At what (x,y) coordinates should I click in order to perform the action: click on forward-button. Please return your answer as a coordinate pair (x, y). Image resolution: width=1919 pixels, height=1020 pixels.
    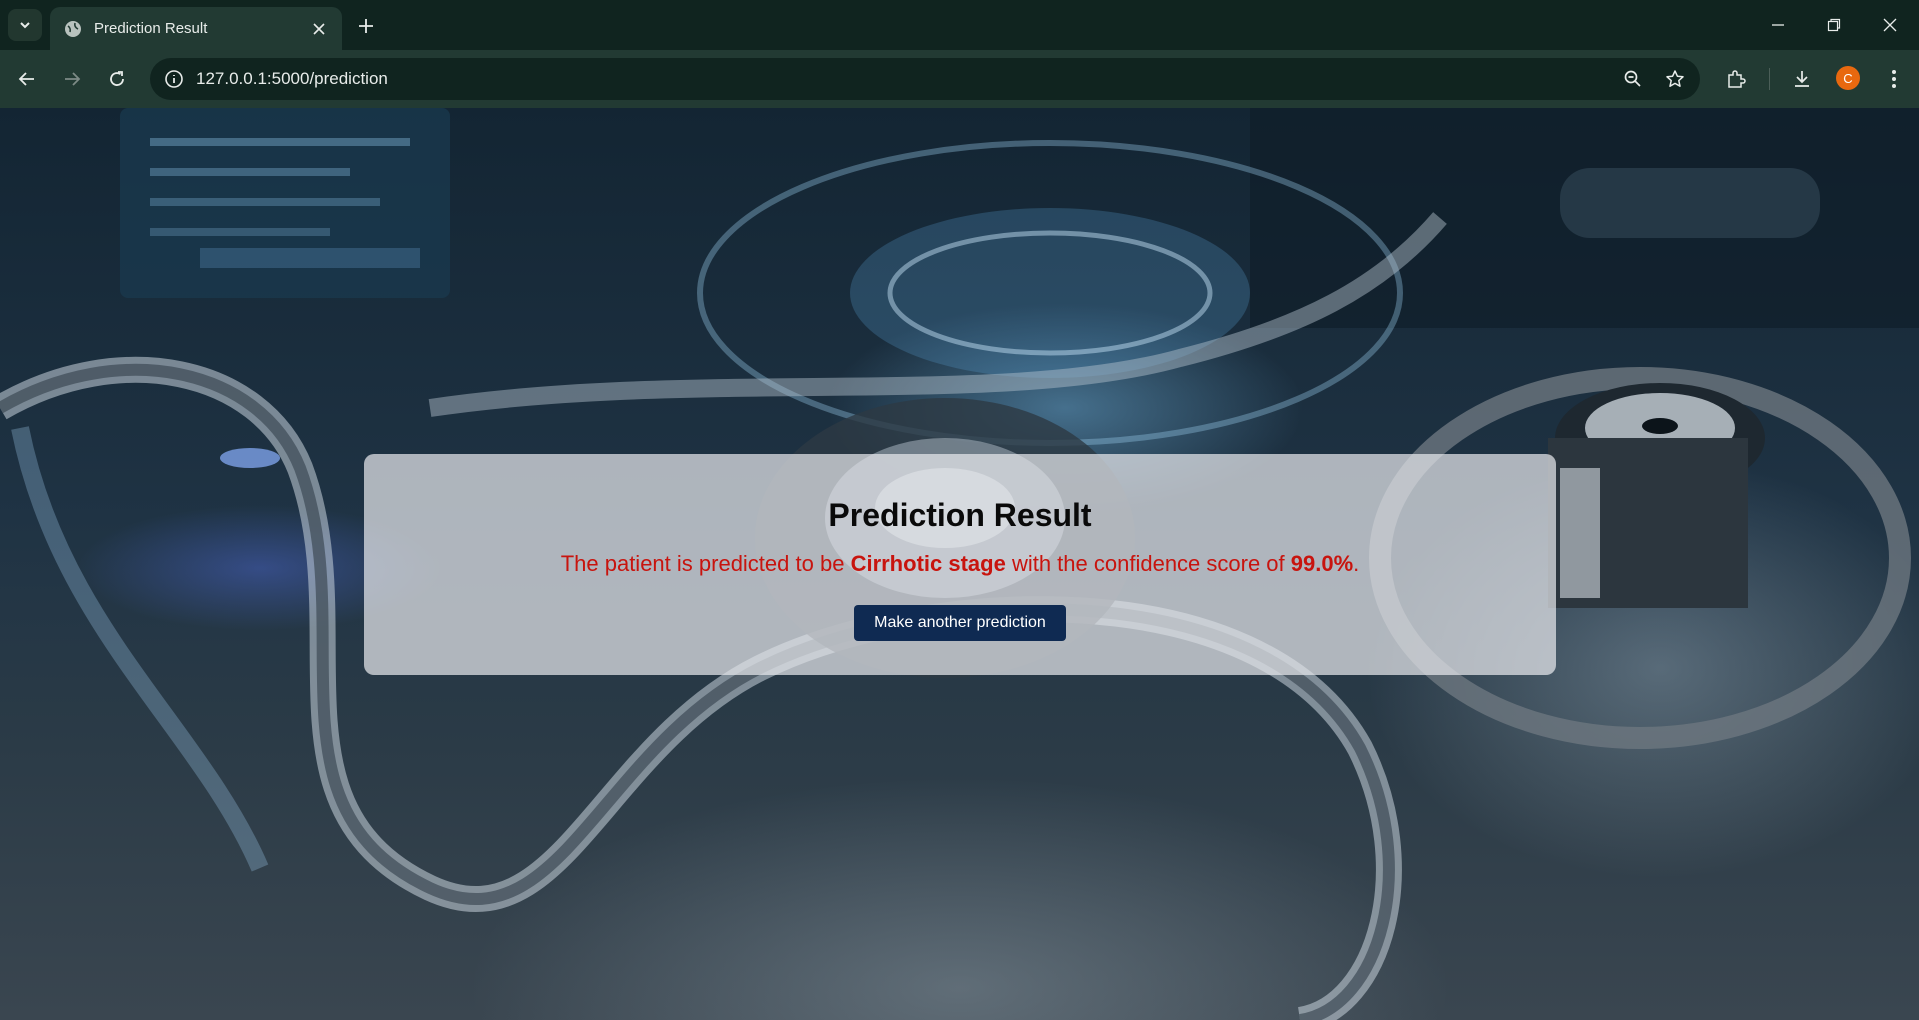
    Looking at the image, I should click on (72, 79).